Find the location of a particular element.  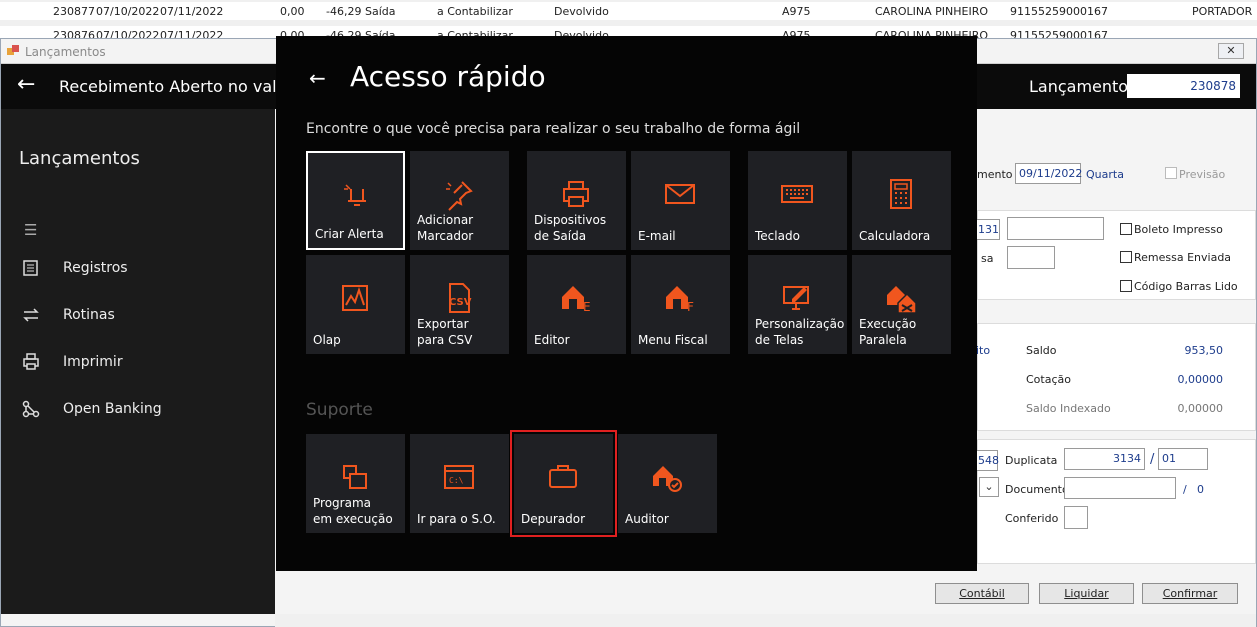

row-portador: PORTADOR is located at coordinates (1222, 11).